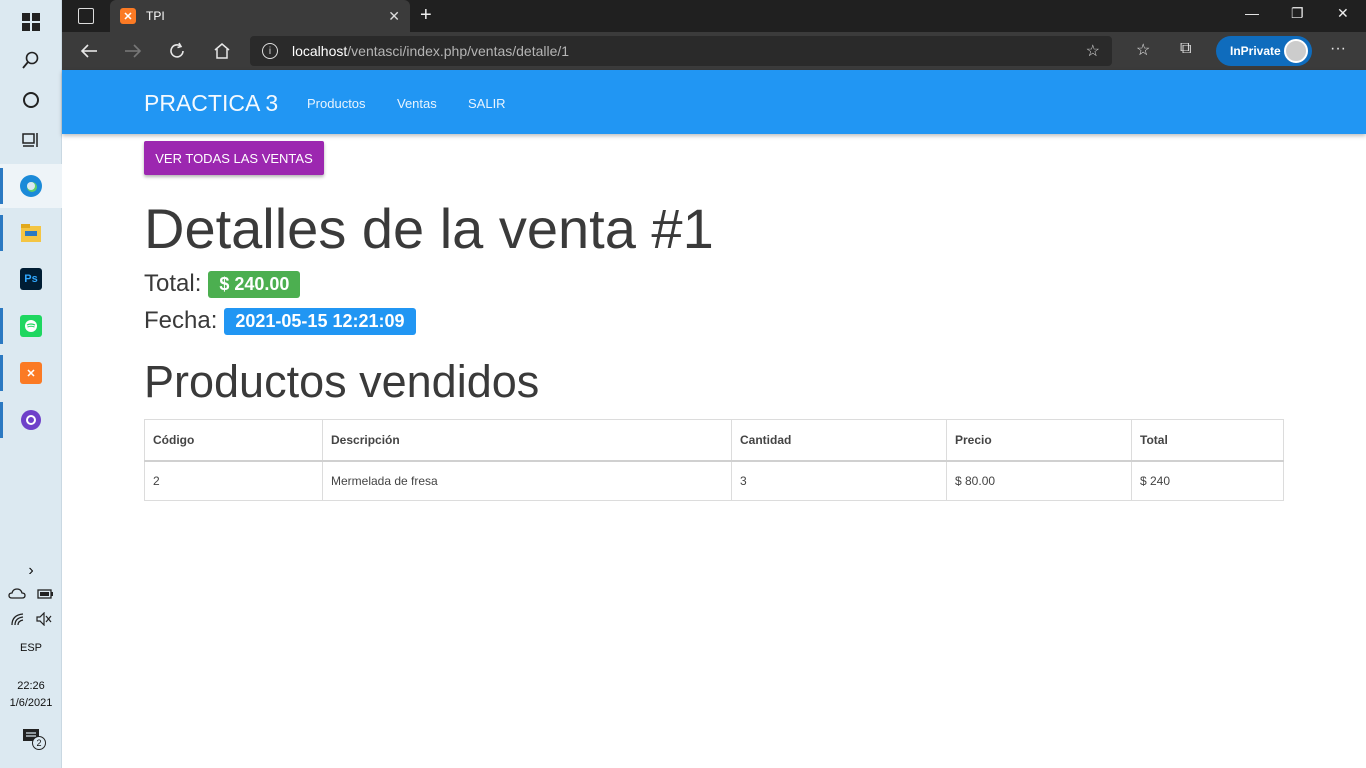  What do you see at coordinates (487, 103) in the screenshot?
I see `nav-link-salir: SALIR` at bounding box center [487, 103].